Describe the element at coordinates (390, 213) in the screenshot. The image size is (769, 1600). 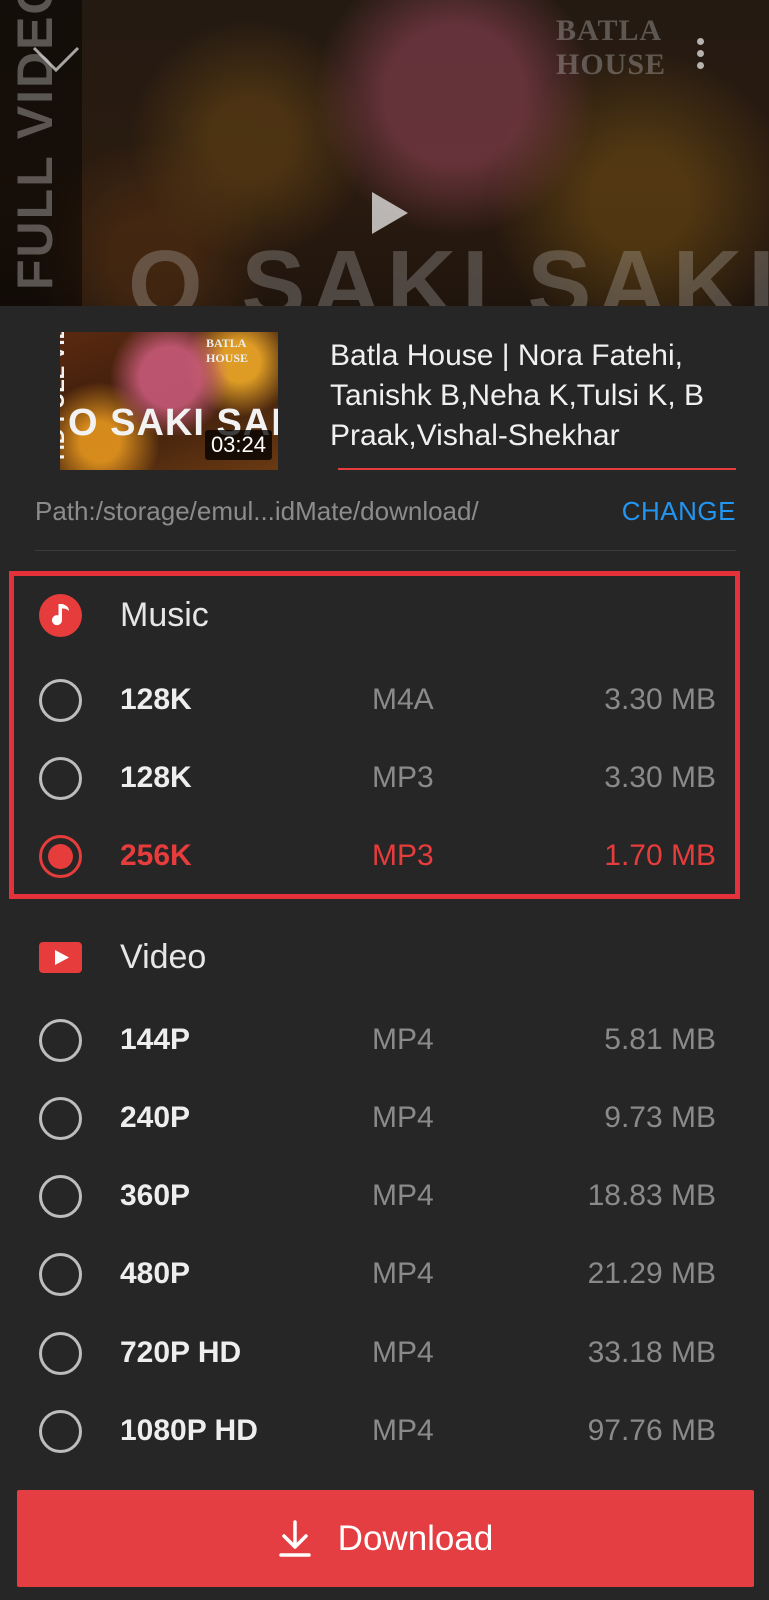
I see `play-icon` at that location.